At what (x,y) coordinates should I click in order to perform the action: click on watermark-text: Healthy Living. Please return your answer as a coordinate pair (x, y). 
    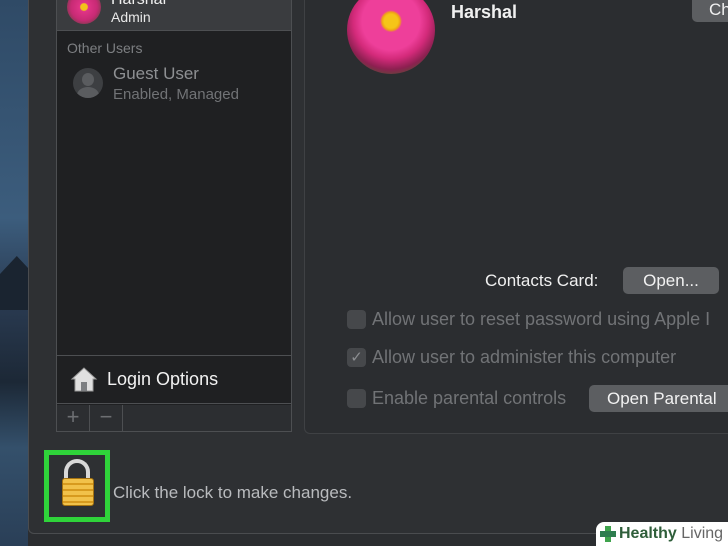
    Looking at the image, I should click on (671, 534).